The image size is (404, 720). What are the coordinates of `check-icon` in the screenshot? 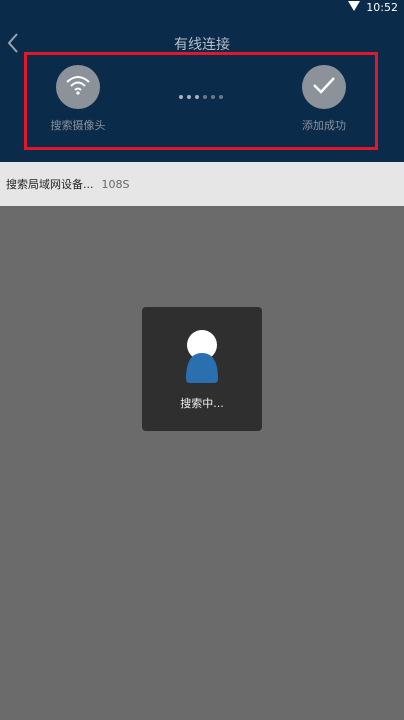 It's located at (324, 87).